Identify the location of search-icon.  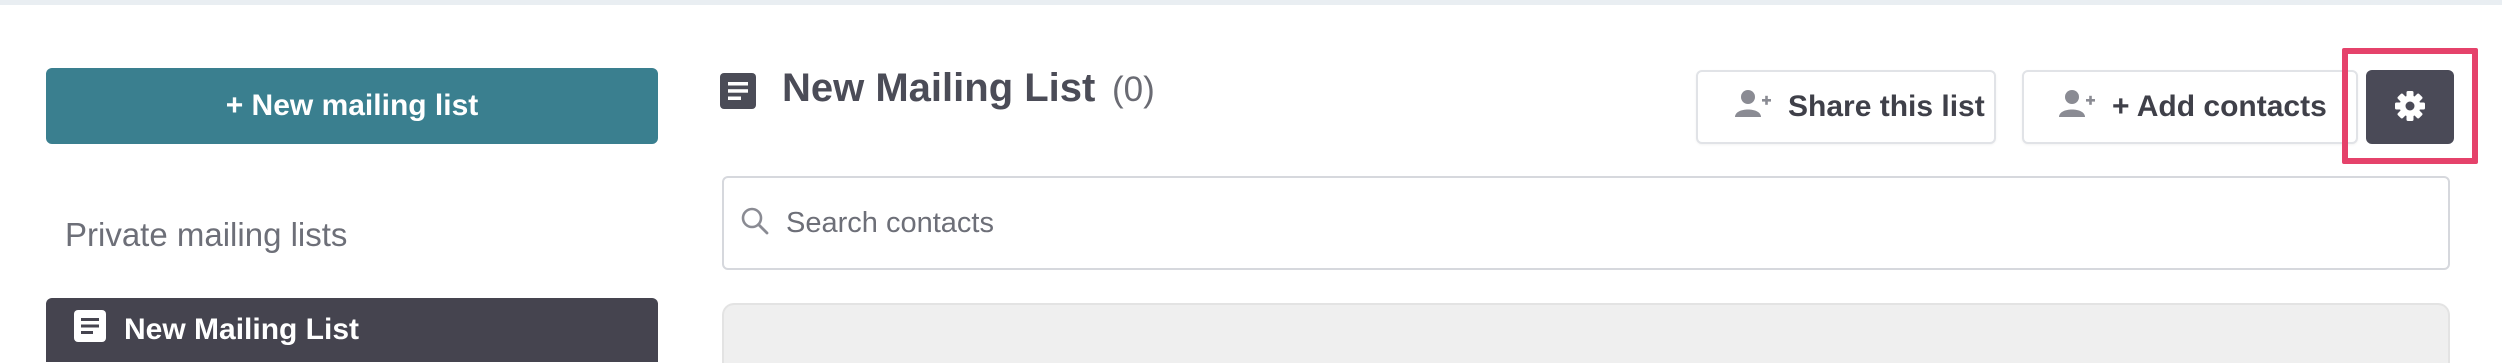
(755, 223).